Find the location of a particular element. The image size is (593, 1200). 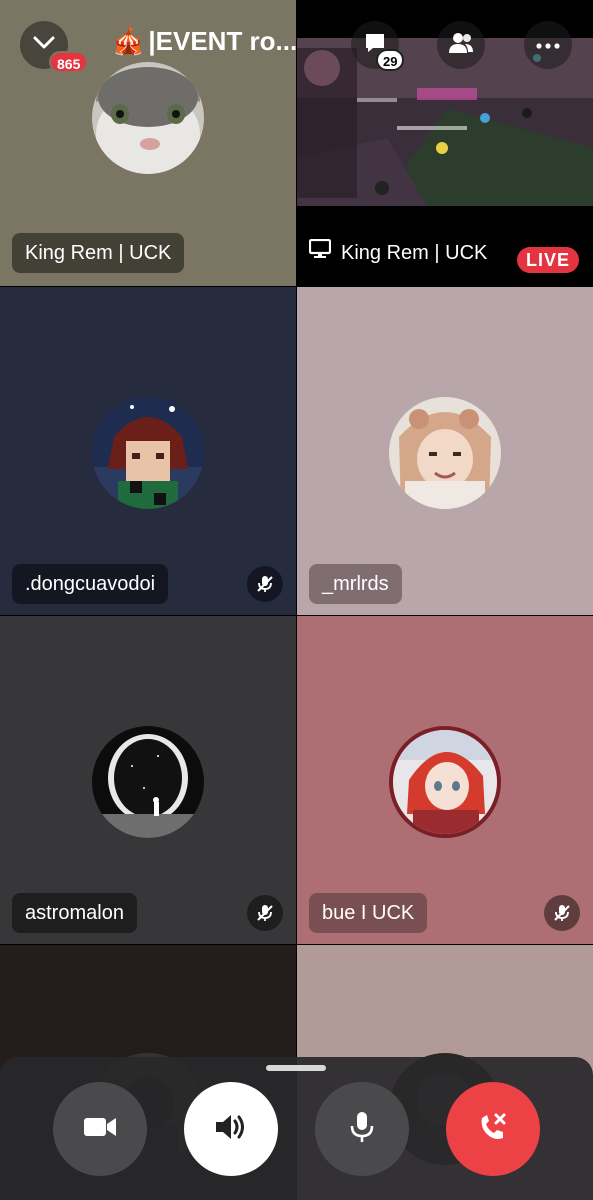

participant-name: King Rem | UCK is located at coordinates (98, 253).